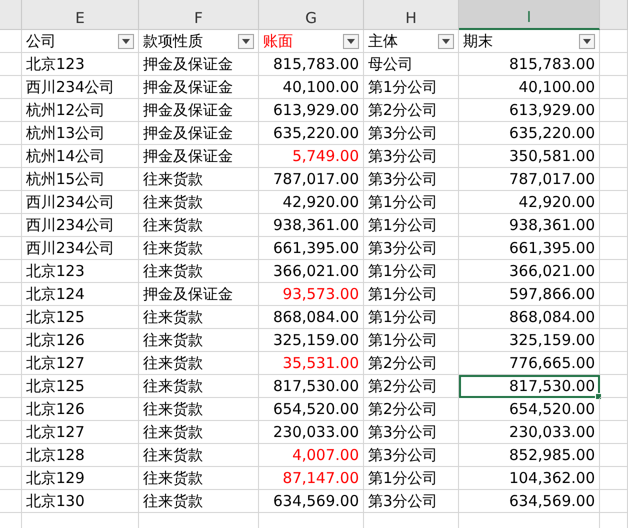 The width and height of the screenshot is (628, 528). I want to click on table-cell: 230,033.00, so click(552, 432).